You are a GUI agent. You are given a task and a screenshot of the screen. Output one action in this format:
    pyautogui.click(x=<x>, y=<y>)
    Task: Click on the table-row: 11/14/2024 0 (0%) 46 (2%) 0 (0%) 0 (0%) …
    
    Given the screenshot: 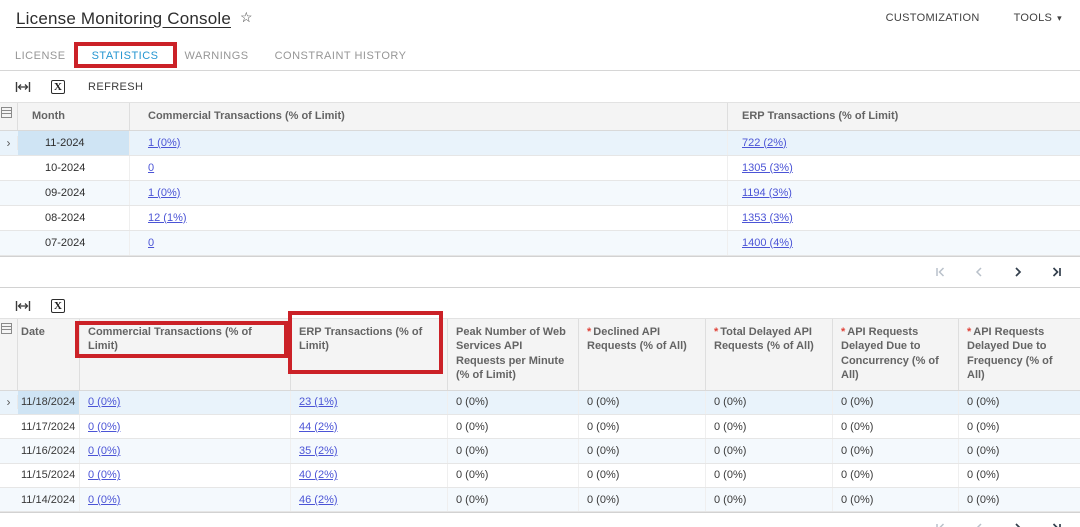 What is the action you would take?
    pyautogui.click(x=540, y=500)
    